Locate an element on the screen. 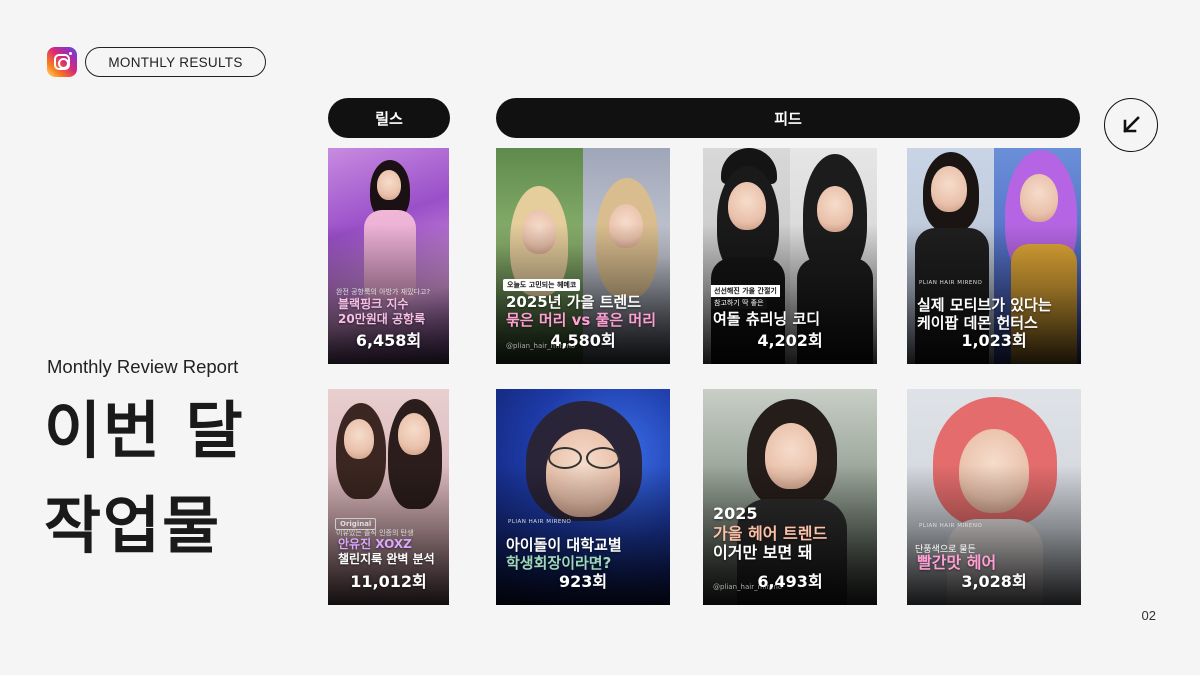  feed-category-label: 피드 is located at coordinates (788, 118).